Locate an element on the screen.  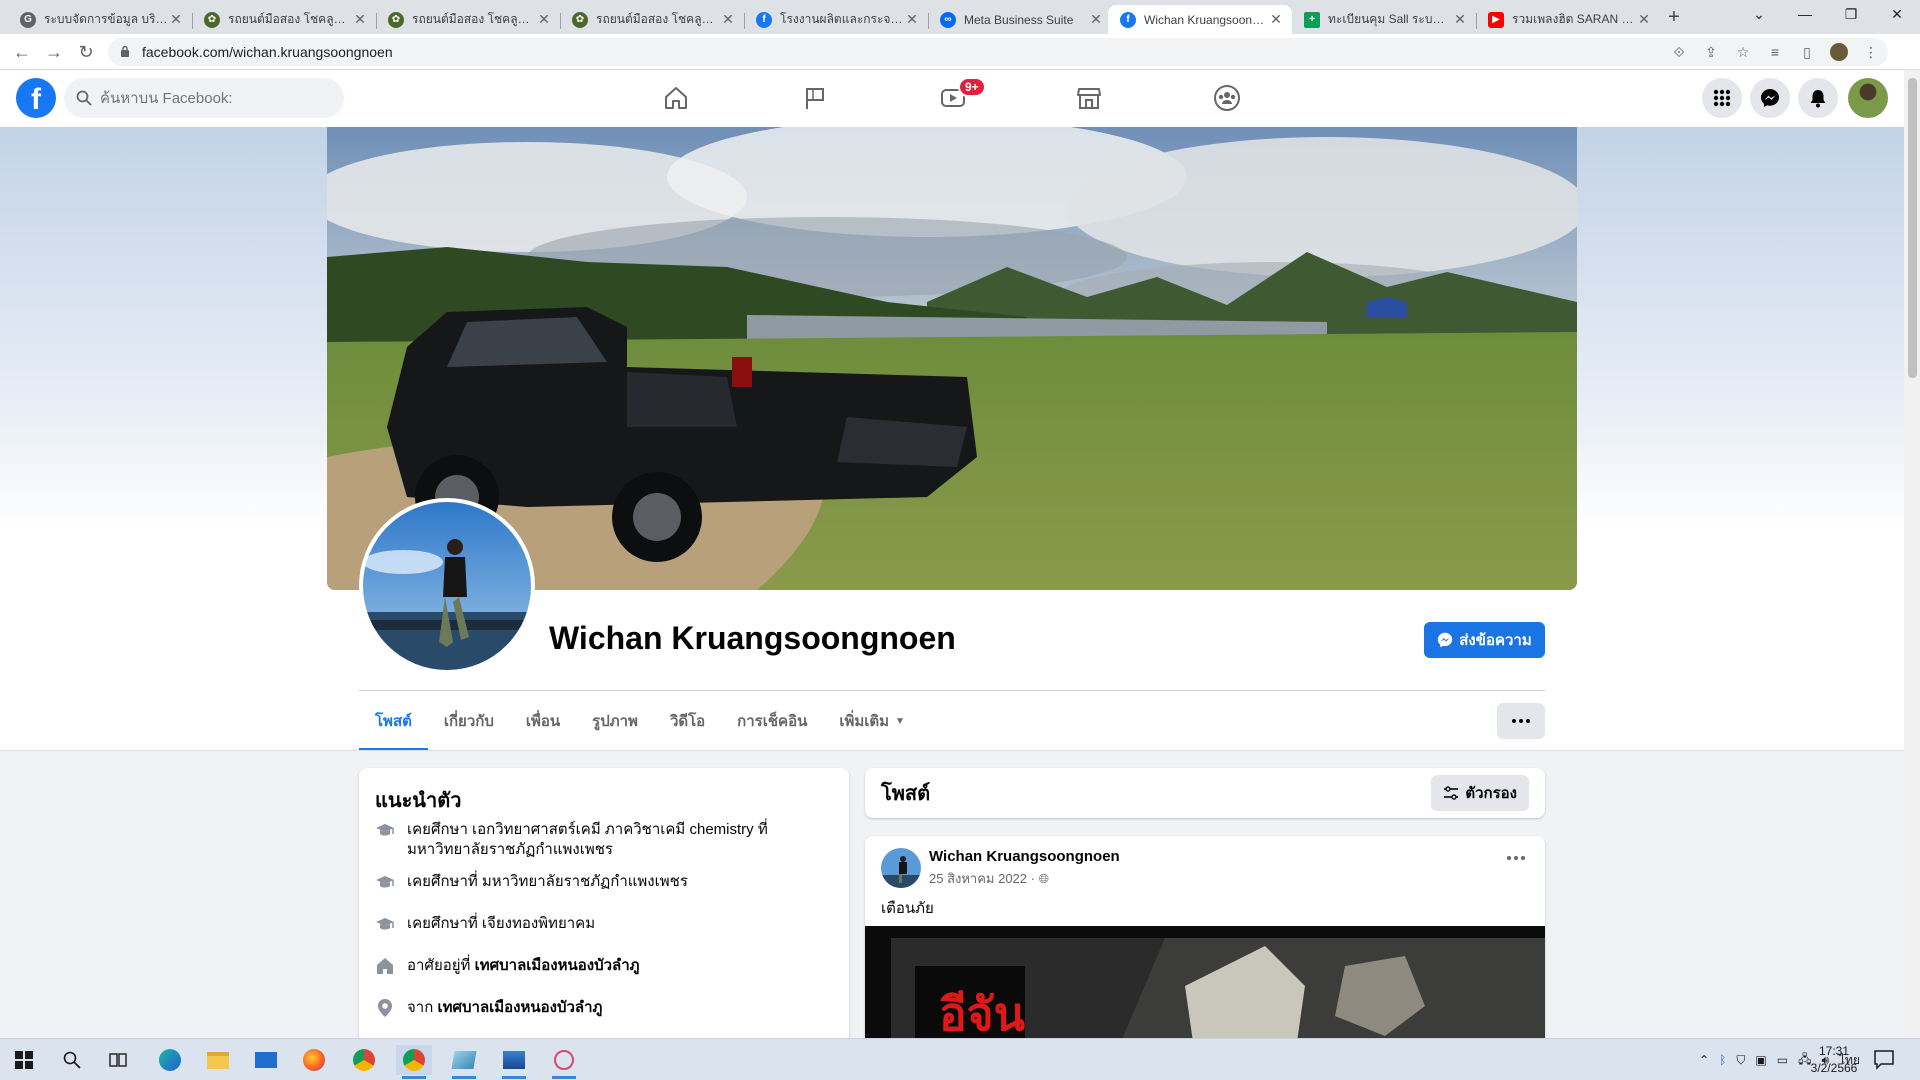
profile-picture is located at coordinates (447, 586).